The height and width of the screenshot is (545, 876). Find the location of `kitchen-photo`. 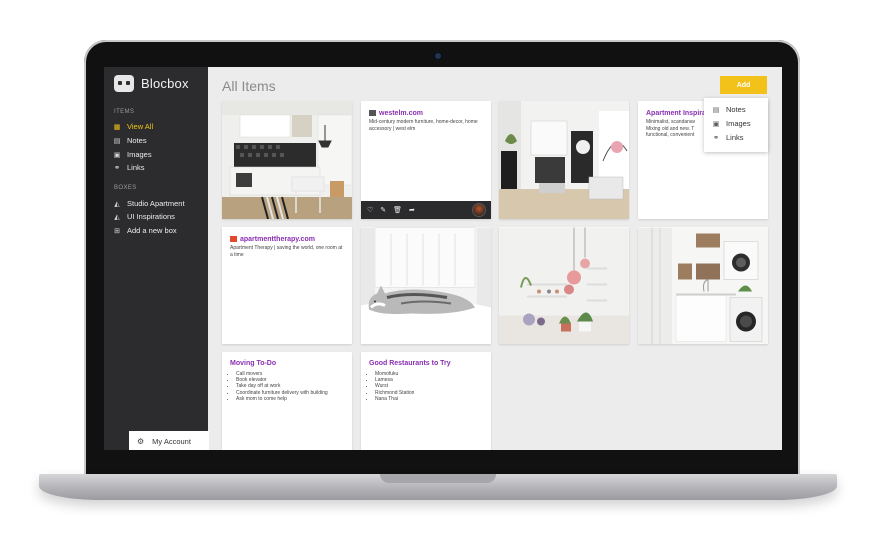

kitchen-photo is located at coordinates (287, 160).